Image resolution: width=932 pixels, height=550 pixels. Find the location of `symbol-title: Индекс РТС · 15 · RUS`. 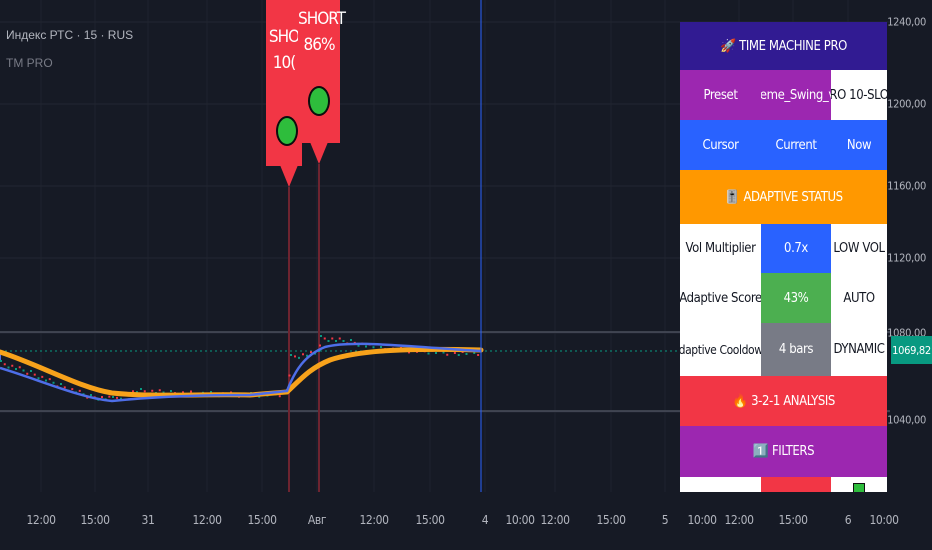

symbol-title: Индекс РТС · 15 · RUS is located at coordinates (69, 35).